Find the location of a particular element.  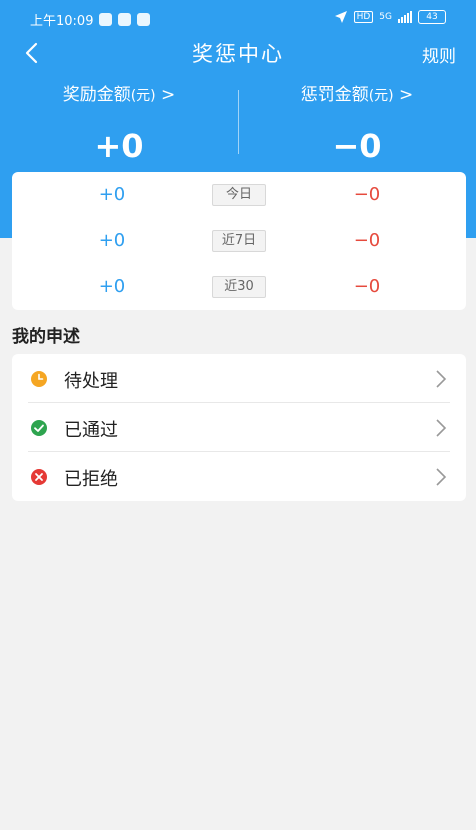

appeals-section-title: 我的申述 is located at coordinates (46, 337).